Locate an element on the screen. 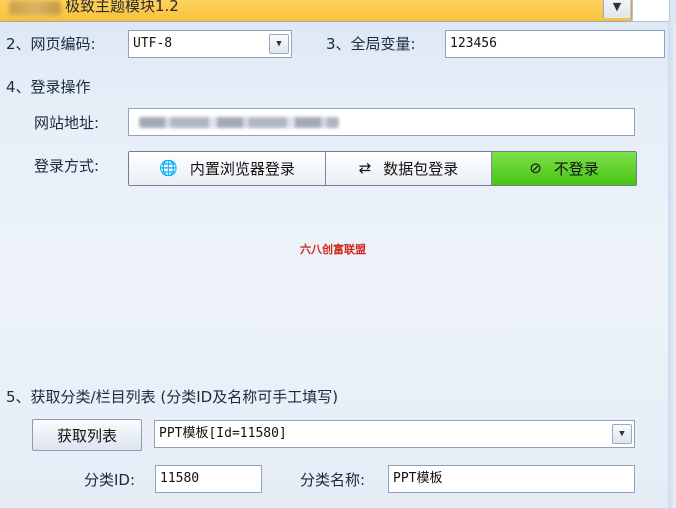 Image resolution: width=676 pixels, height=508 pixels. login-option-packet: ⇄ 数据包登录 is located at coordinates (409, 168).